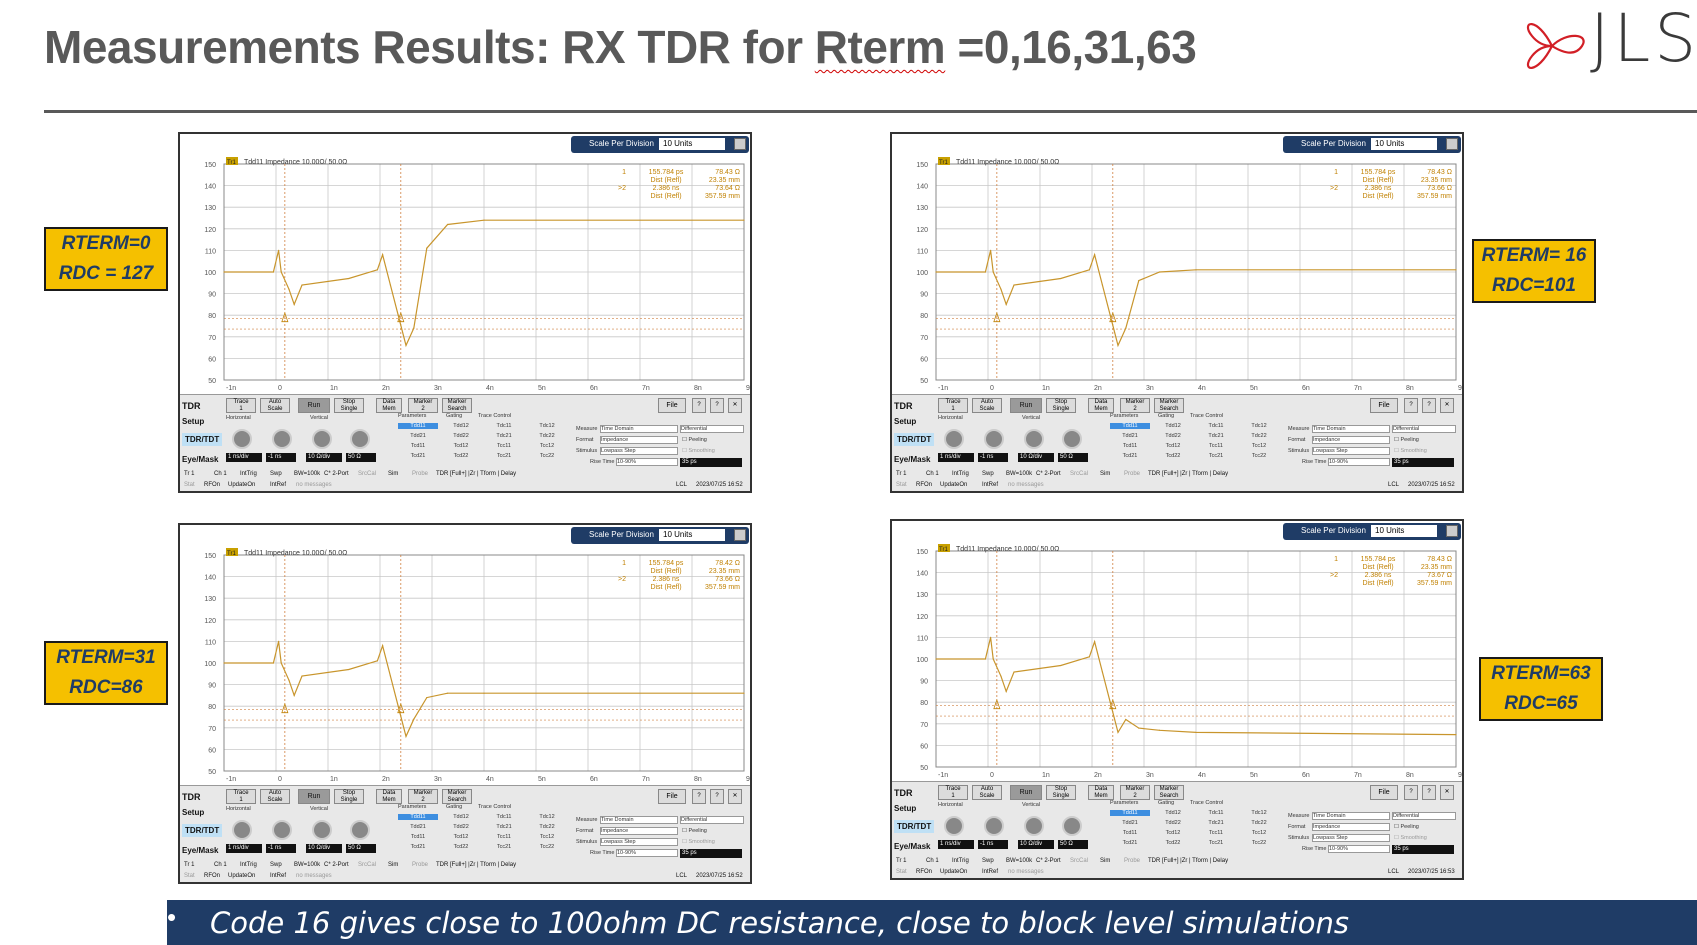 This screenshot has height=945, width=1697. I want to click on stimulus-select: Lowpass Step, so click(1351, 838).